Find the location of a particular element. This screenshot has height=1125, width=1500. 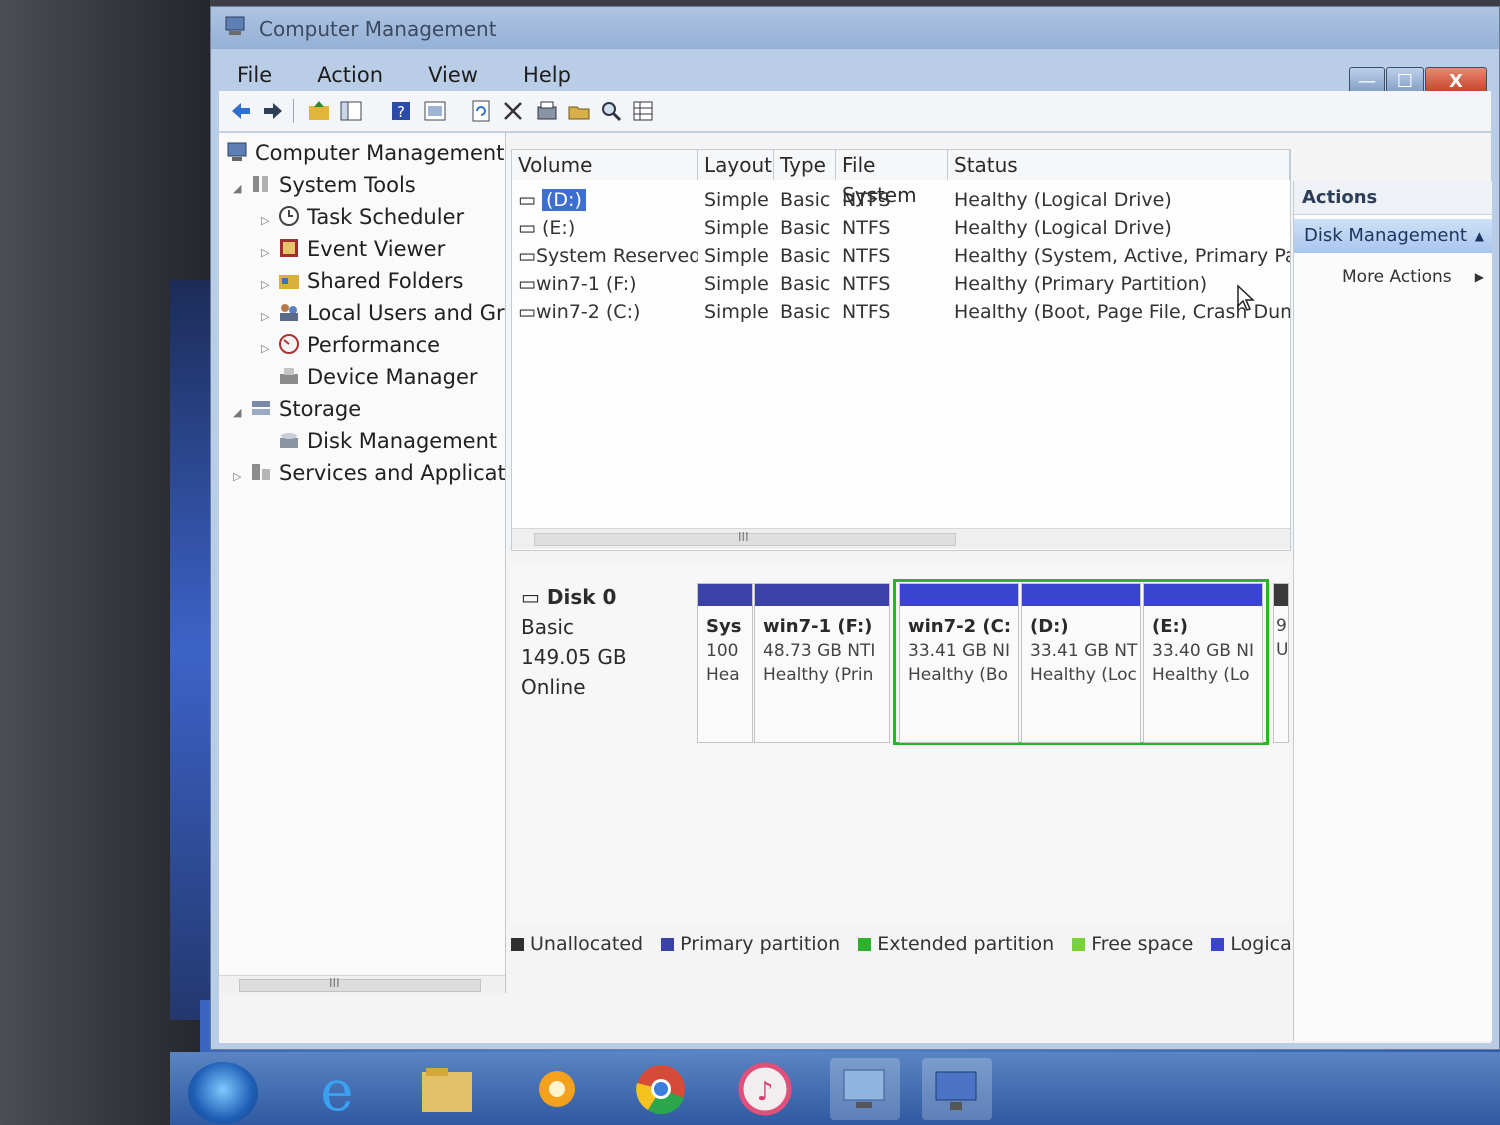

tree-item-shared-folders: ▷ Shared Folders is located at coordinates (362, 284).